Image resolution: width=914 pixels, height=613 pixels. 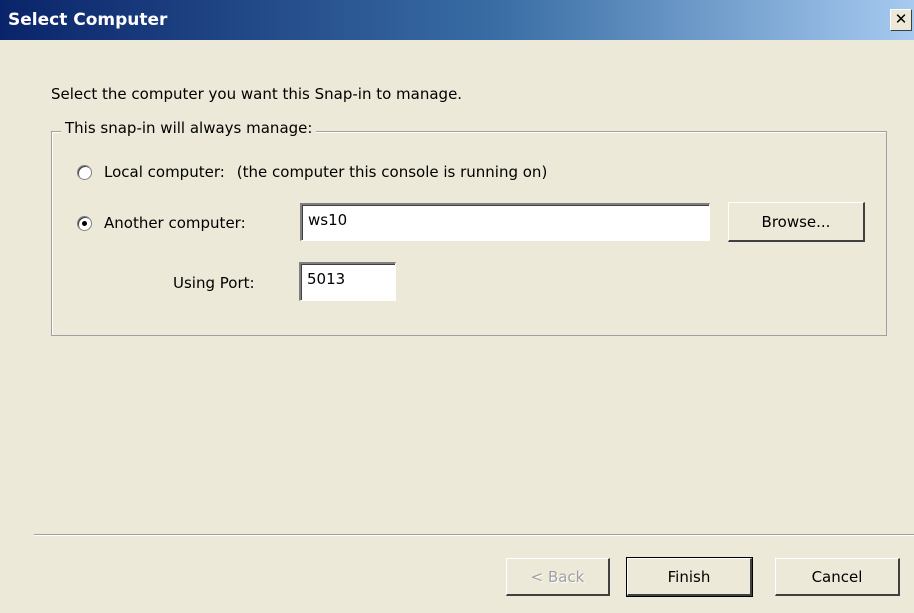 I want to click on another-computer-radio, so click(x=84, y=223).